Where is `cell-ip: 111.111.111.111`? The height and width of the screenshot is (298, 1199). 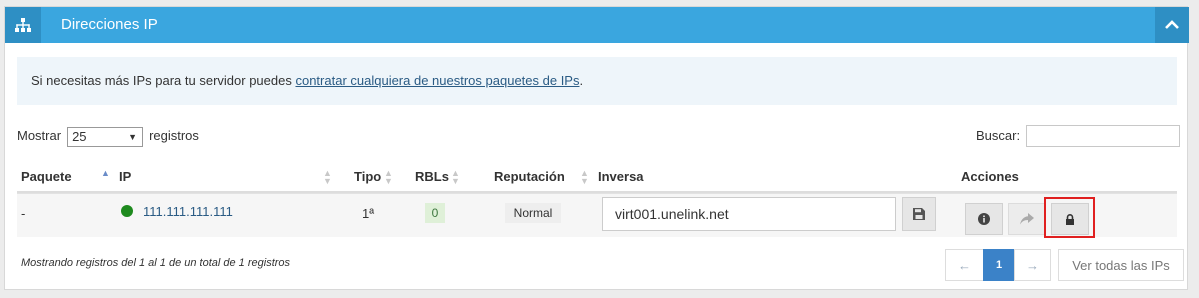 cell-ip: 111.111.111.111 is located at coordinates (177, 212).